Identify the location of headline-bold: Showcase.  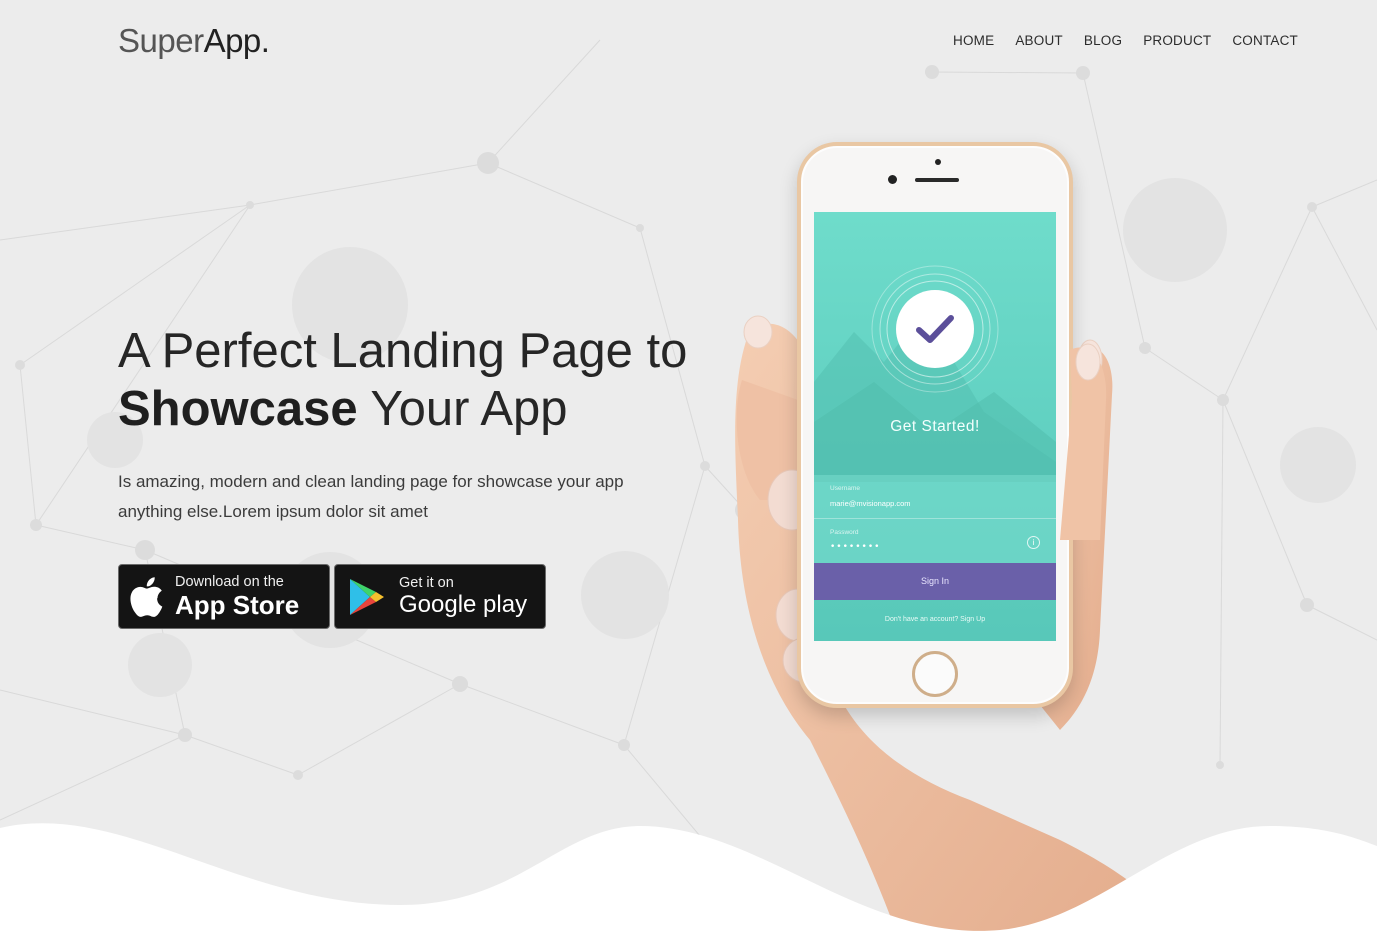
(238, 409).